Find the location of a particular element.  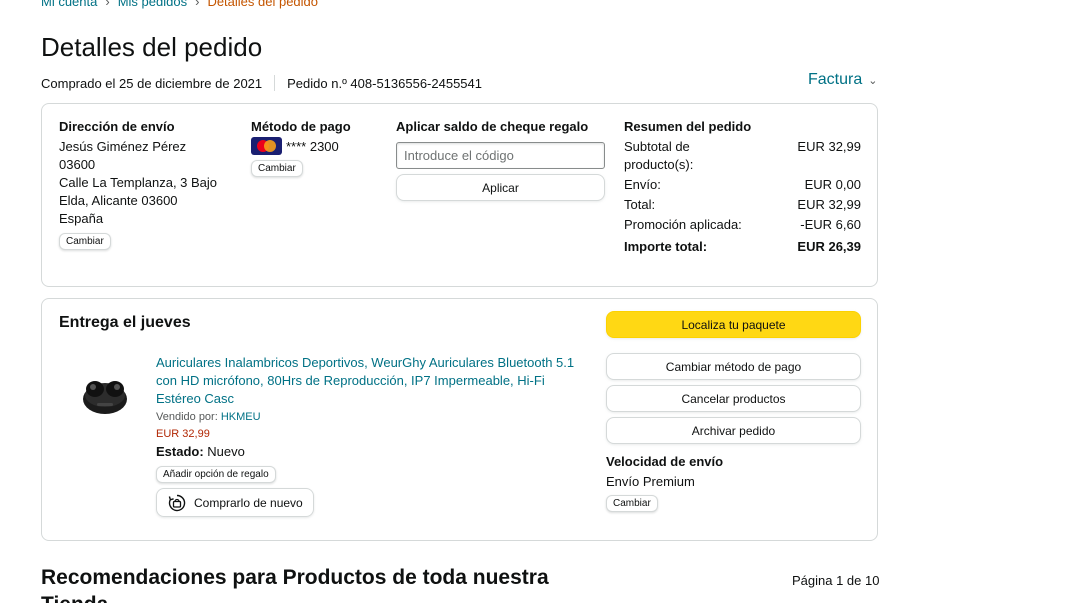

breadcrumb-my-account: Mi cuenta is located at coordinates (69, 4).